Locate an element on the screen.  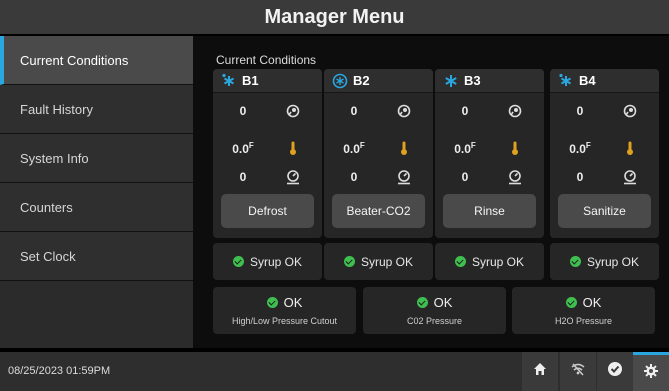
bay-card-b4: B4 0 0.0F 0 Sanitize is located at coordinates (604, 153).